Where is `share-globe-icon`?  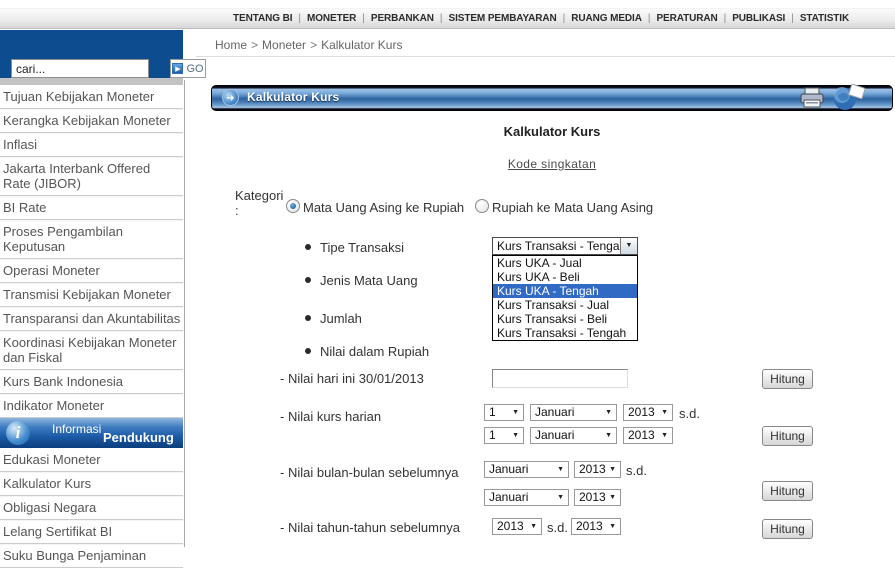
share-globe-icon is located at coordinates (850, 97).